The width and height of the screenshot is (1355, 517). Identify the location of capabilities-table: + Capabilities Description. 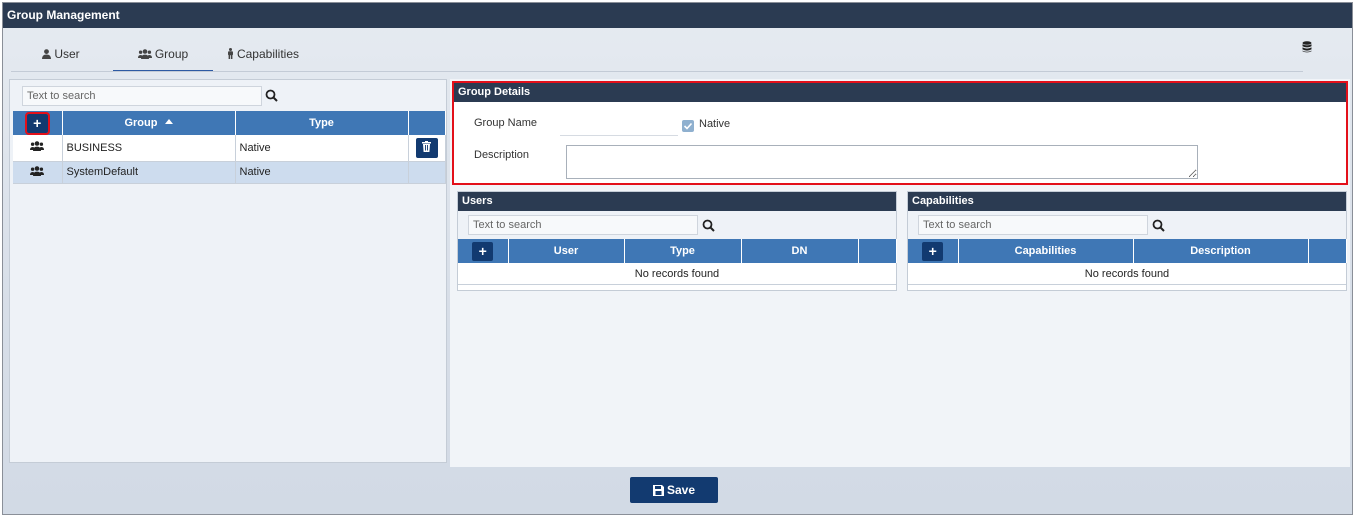
(1127, 251).